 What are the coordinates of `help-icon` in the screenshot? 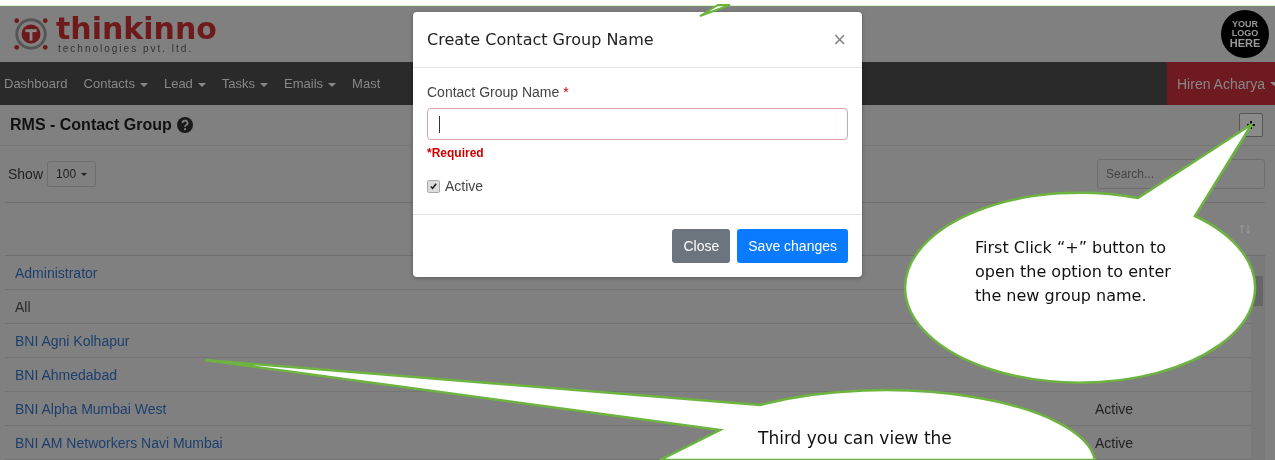 It's located at (184, 125).